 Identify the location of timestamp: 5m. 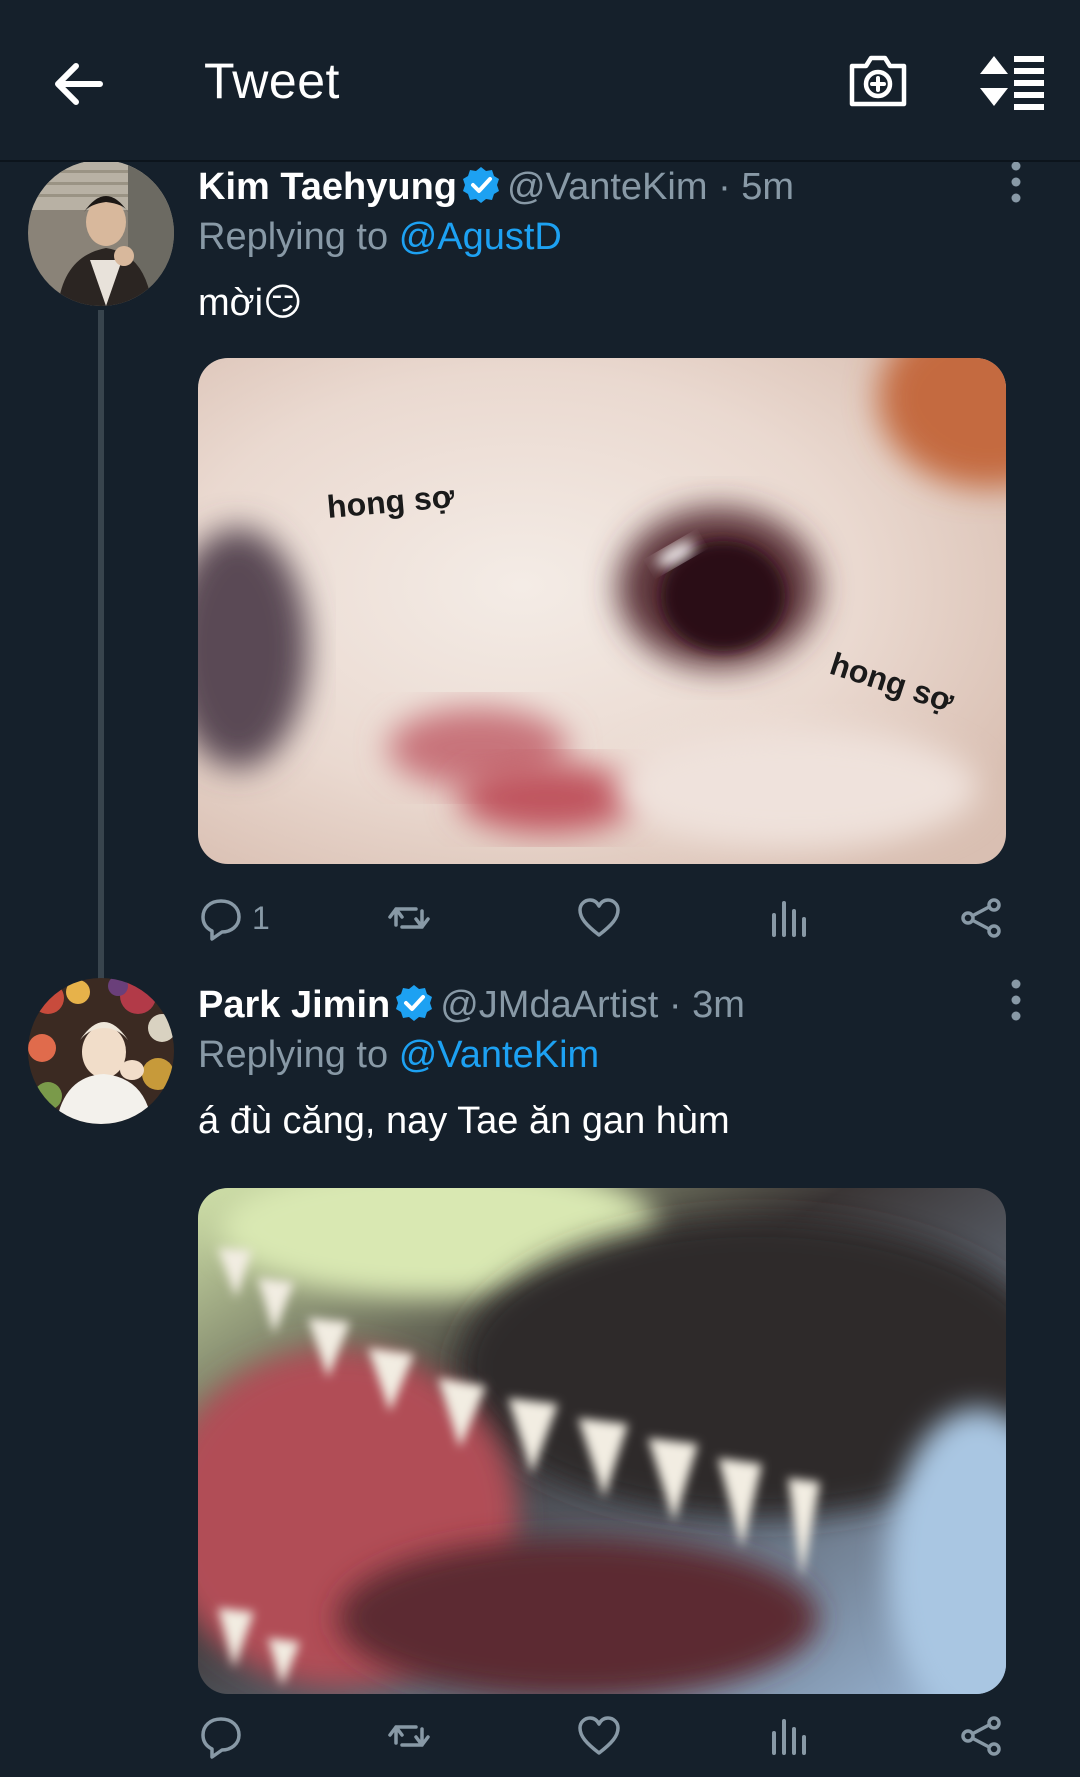
(768, 187).